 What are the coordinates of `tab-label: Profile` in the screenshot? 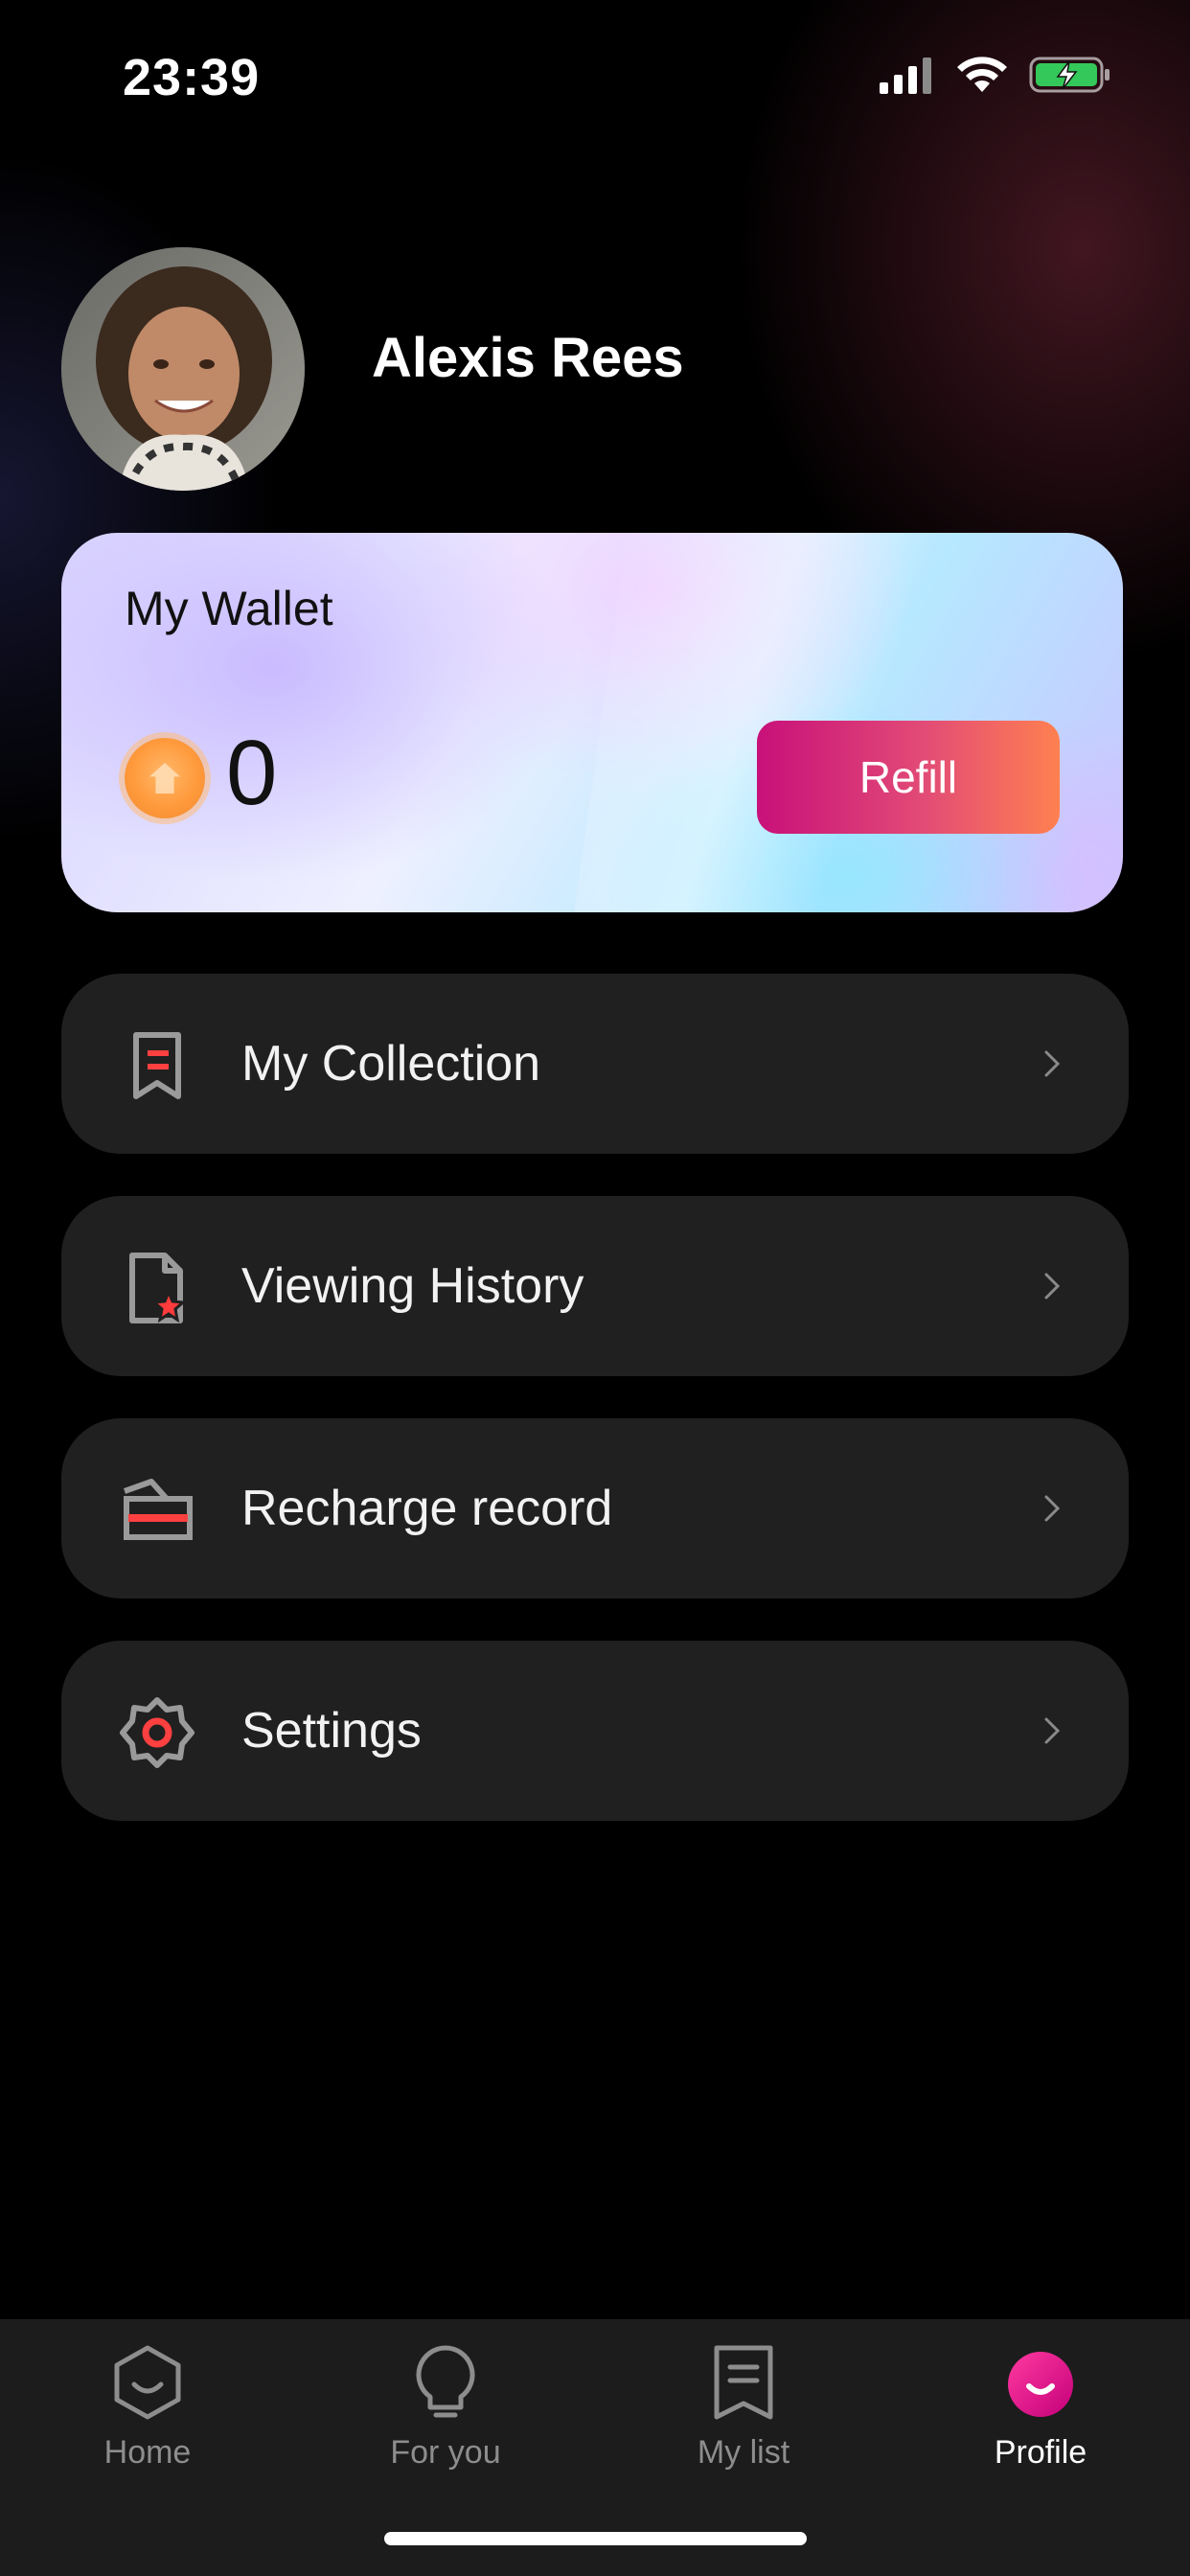 It's located at (1040, 2452).